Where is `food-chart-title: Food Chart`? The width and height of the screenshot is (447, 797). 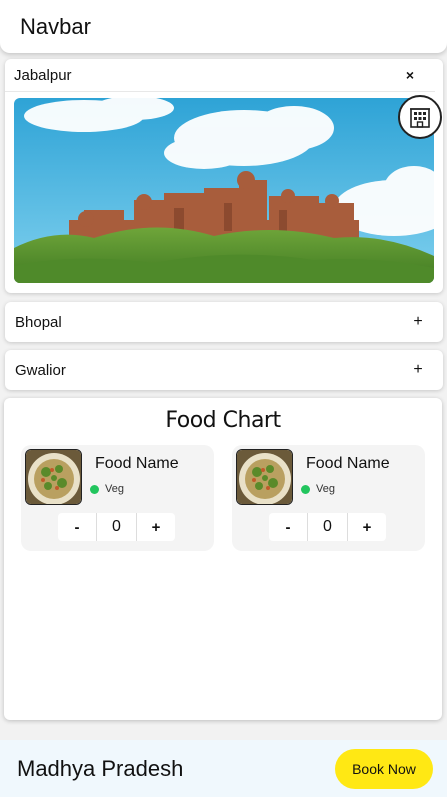
food-chart-title: Food Chart is located at coordinates (223, 420).